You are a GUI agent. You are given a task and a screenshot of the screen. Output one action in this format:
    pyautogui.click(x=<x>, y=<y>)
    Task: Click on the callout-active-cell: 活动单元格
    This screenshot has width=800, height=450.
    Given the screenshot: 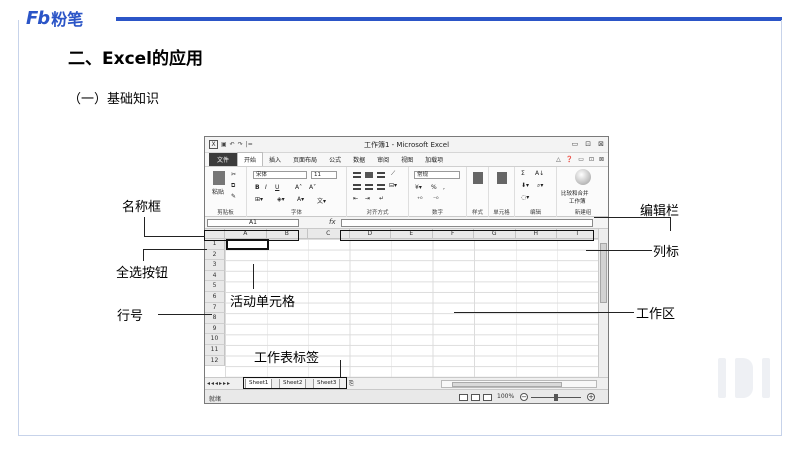 What is the action you would take?
    pyautogui.click(x=263, y=302)
    